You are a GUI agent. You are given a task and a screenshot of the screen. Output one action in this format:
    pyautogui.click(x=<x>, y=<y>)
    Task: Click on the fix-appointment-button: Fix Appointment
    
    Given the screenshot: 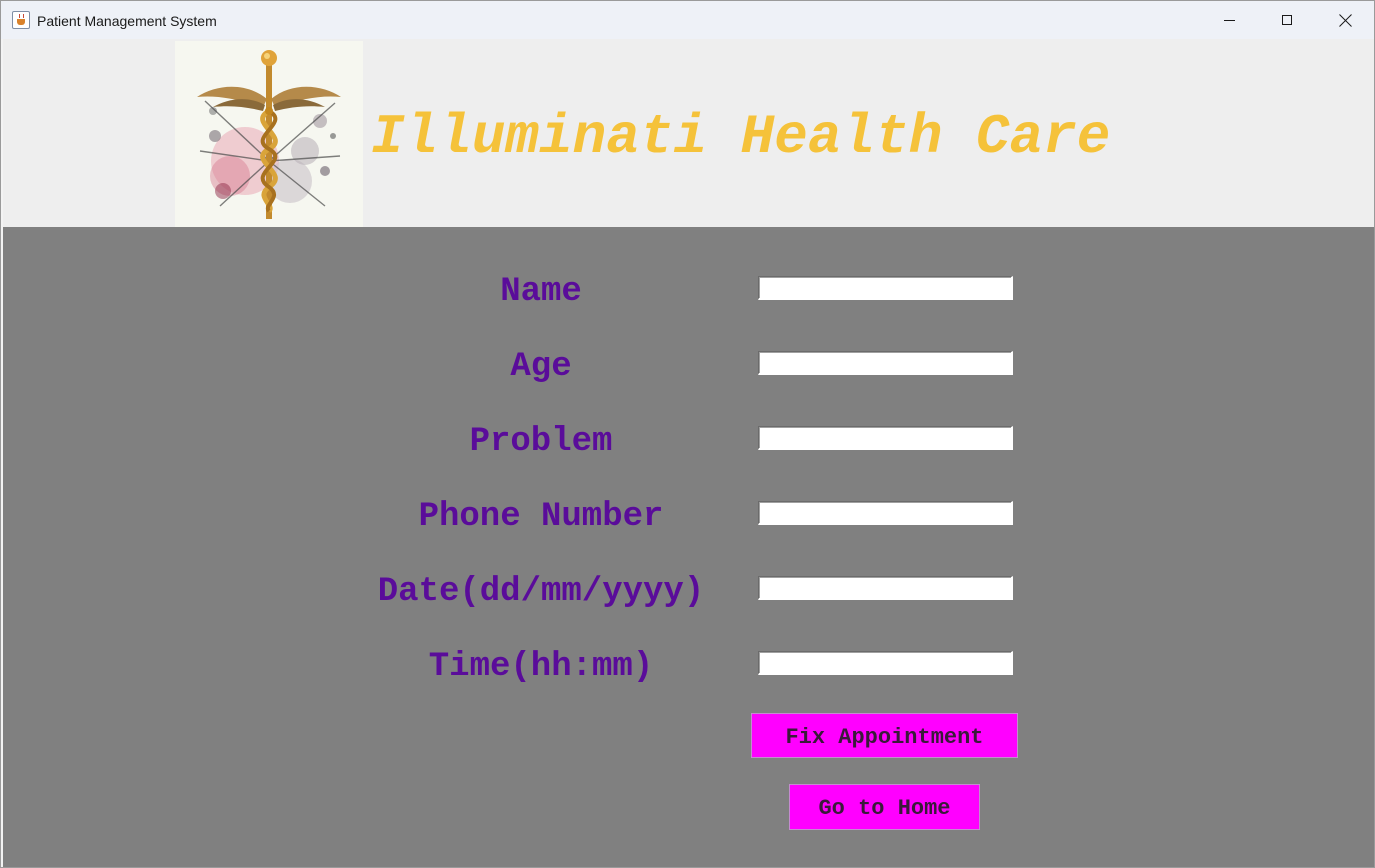 What is the action you would take?
    pyautogui.click(x=884, y=735)
    